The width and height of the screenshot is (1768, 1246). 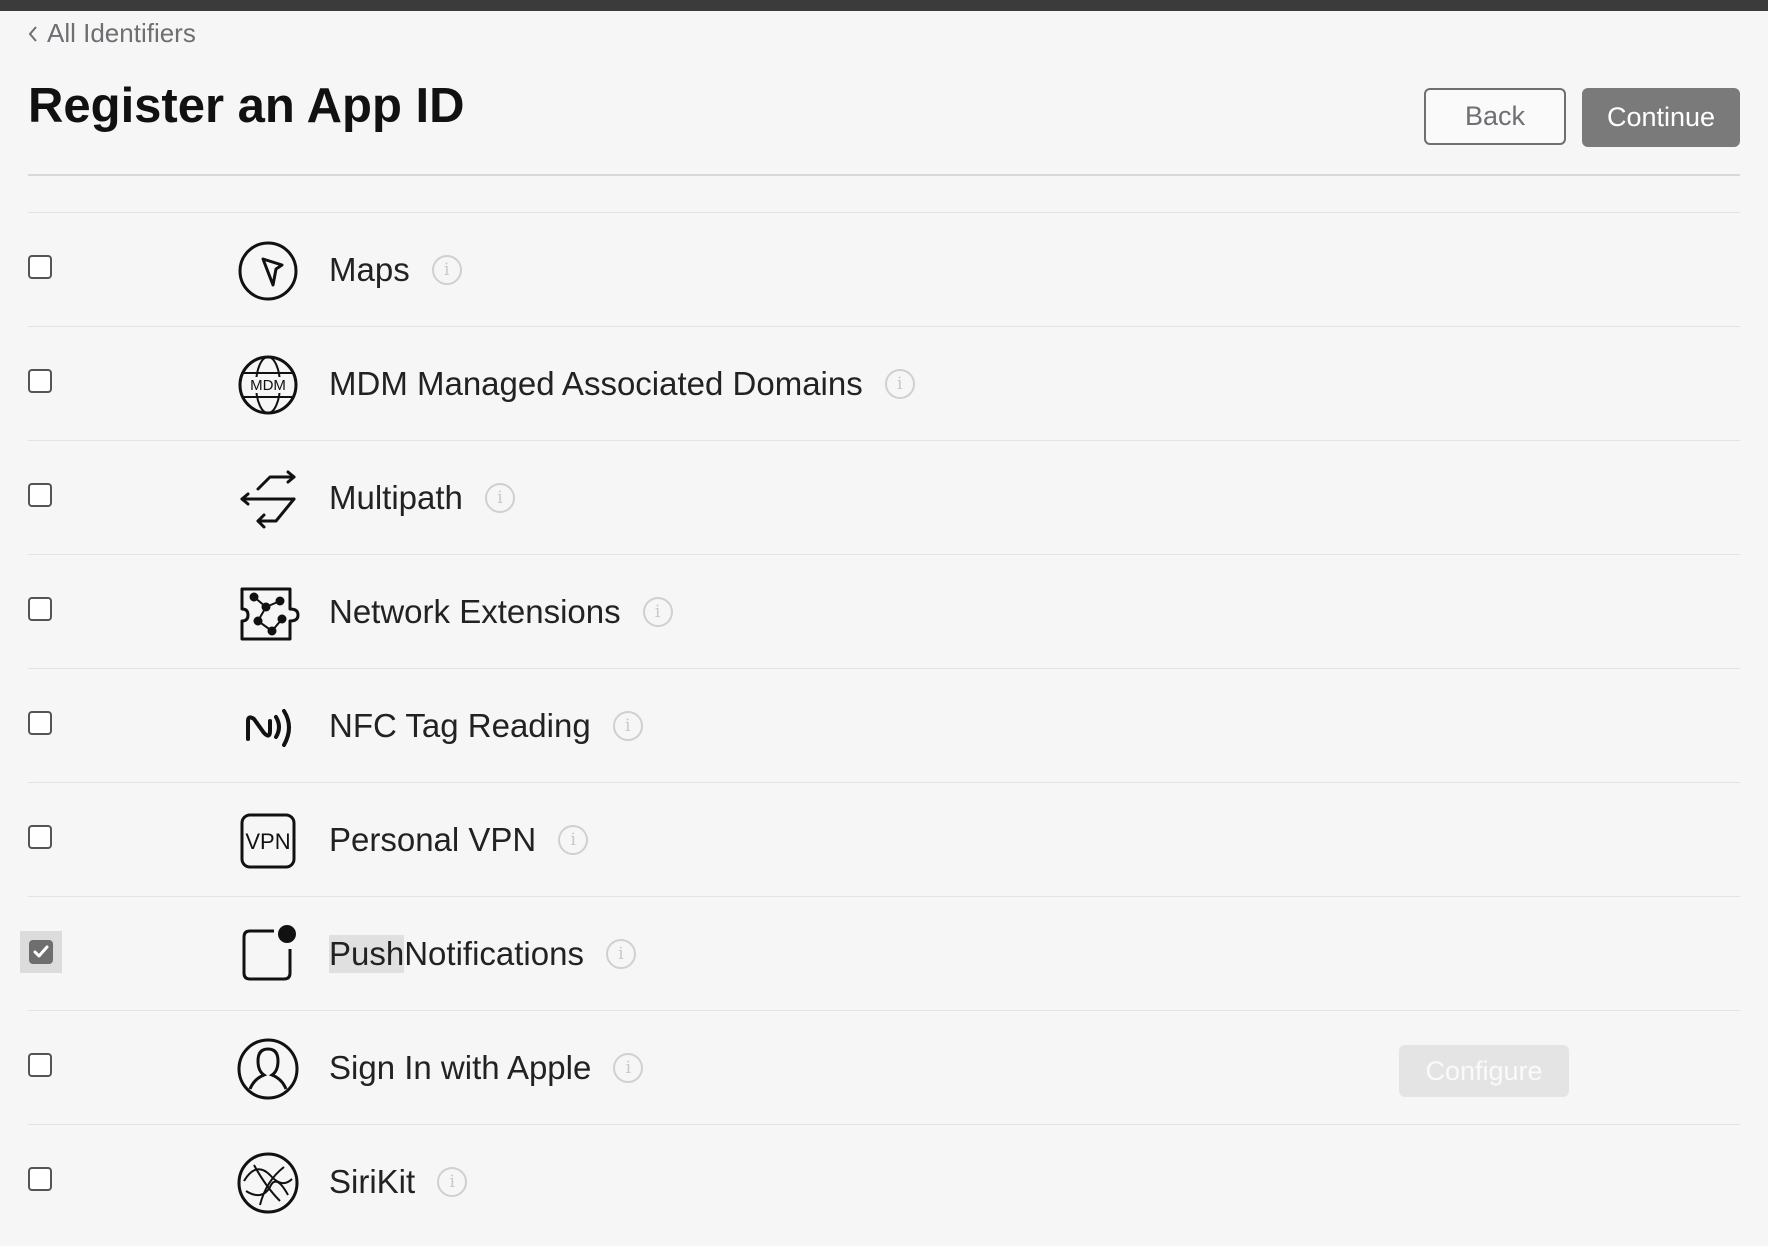 What do you see at coordinates (121, 33) in the screenshot?
I see `breadcrumb-label: All Identifiers` at bounding box center [121, 33].